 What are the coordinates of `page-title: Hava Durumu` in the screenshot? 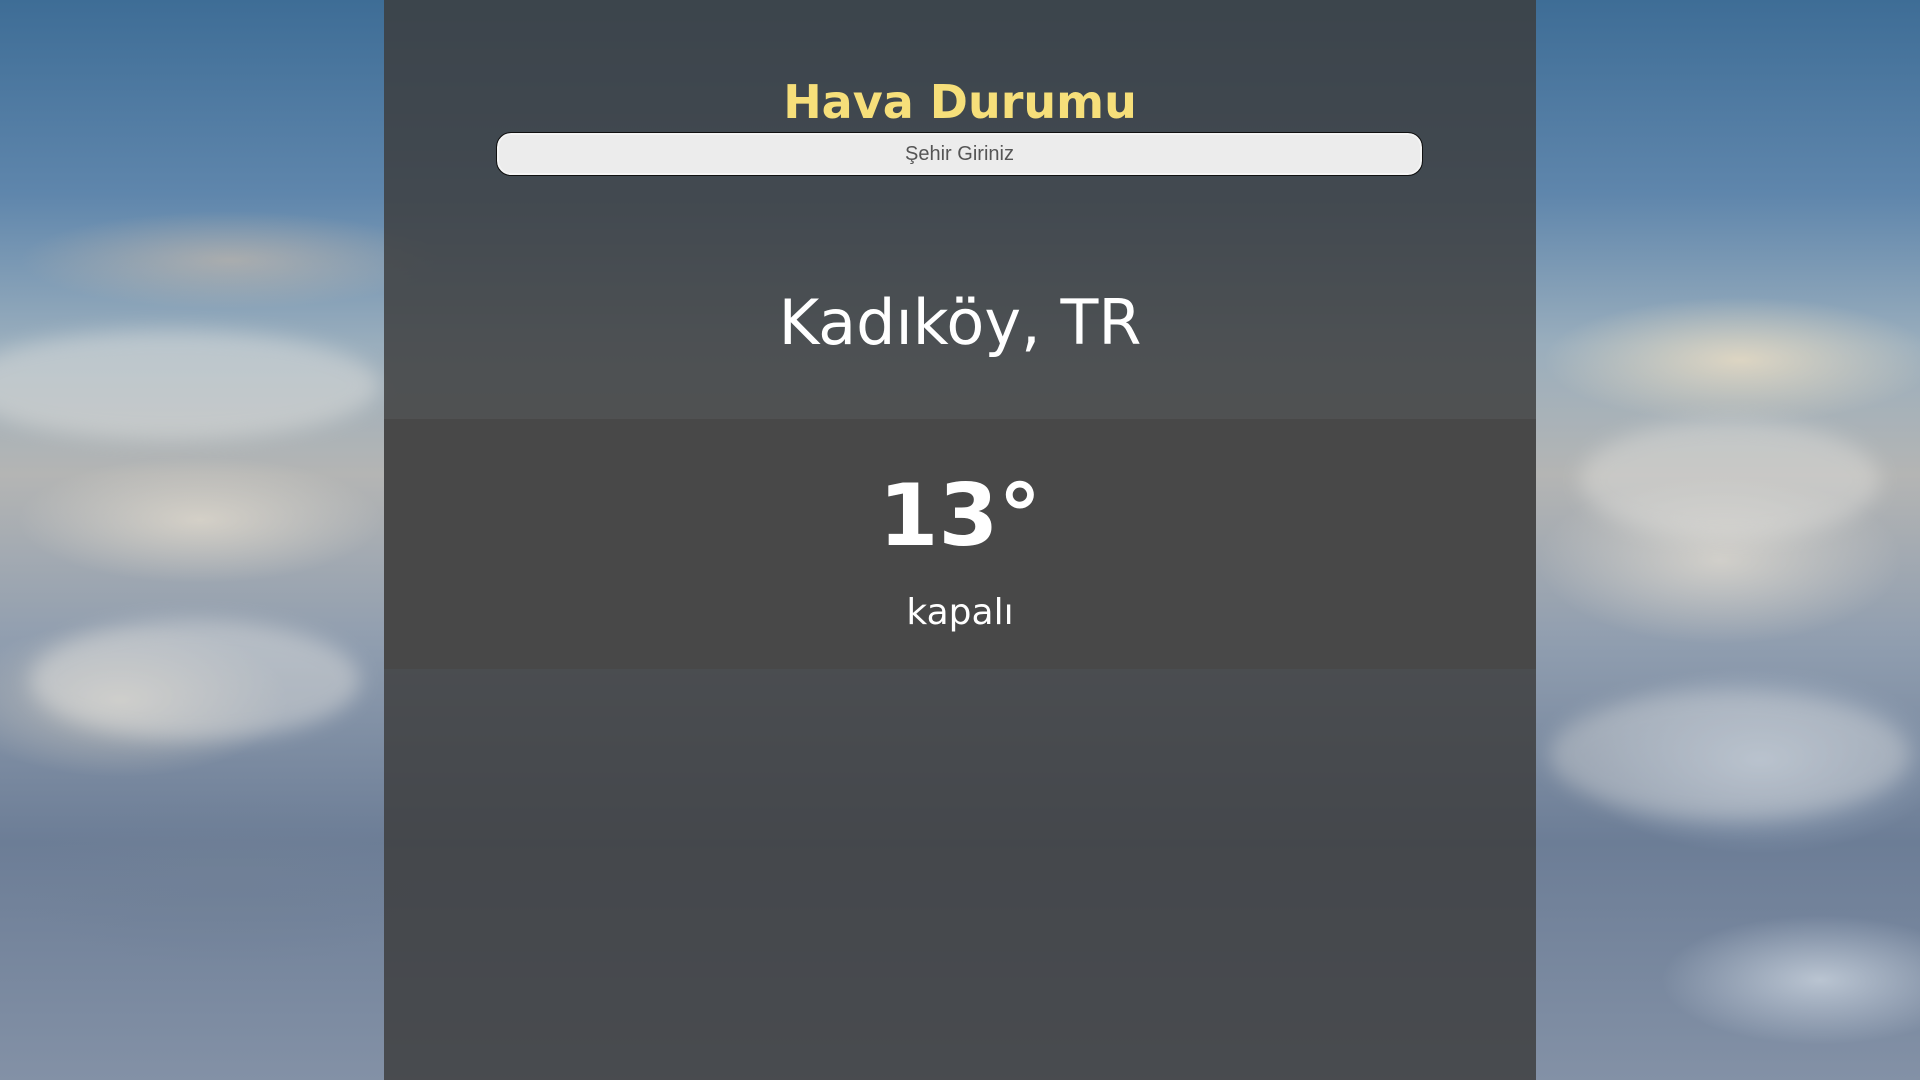 It's located at (960, 101).